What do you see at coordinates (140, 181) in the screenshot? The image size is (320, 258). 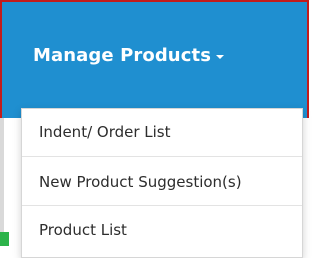 I see `menu-item-label: New Product Suggestion(s)` at bounding box center [140, 181].